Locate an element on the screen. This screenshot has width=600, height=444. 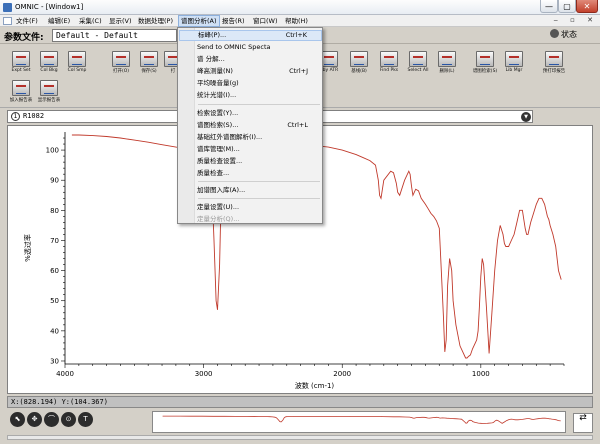
experiment-setup-button: Expt Set is located at coordinates (21, 64).